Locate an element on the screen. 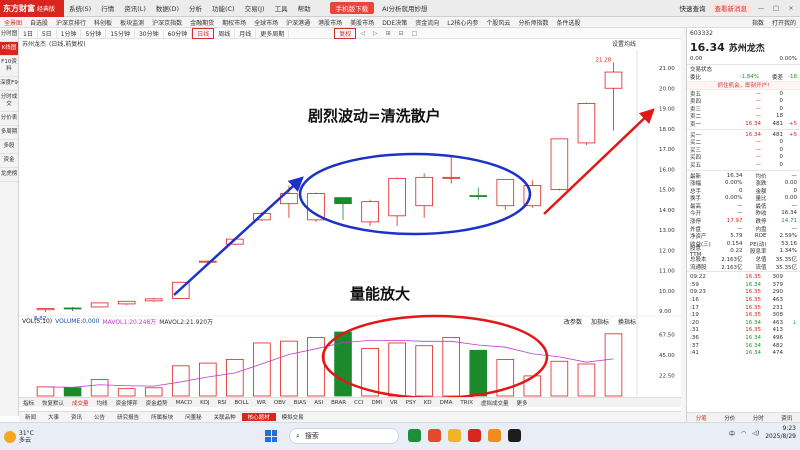  left-nav-item: 资金 is located at coordinates (9, 161).